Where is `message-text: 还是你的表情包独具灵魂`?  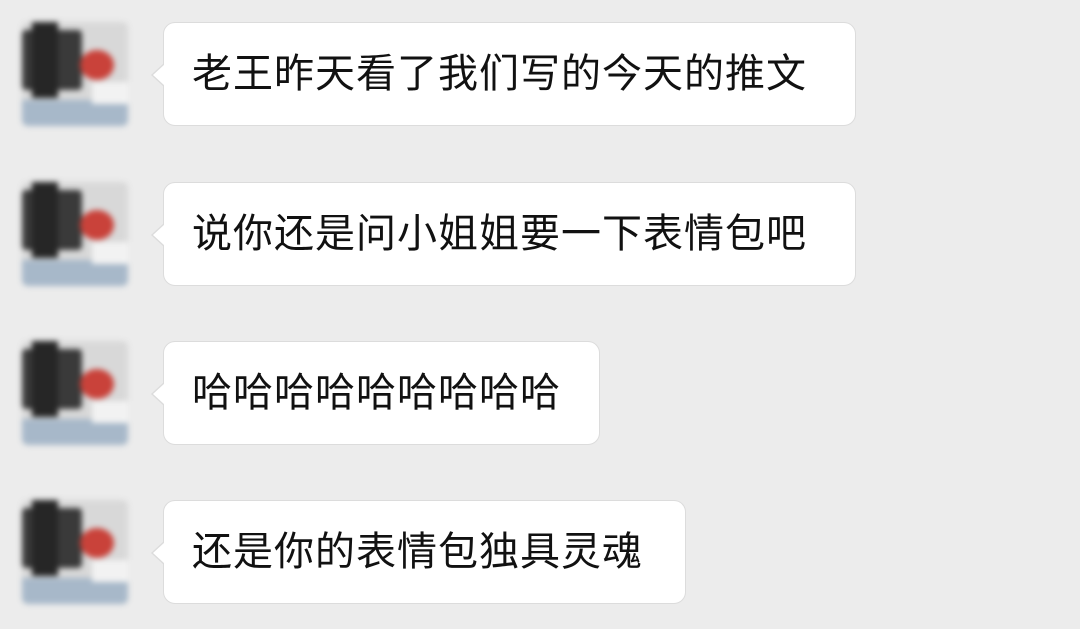 message-text: 还是你的表情包独具灵魂 is located at coordinates (417, 552).